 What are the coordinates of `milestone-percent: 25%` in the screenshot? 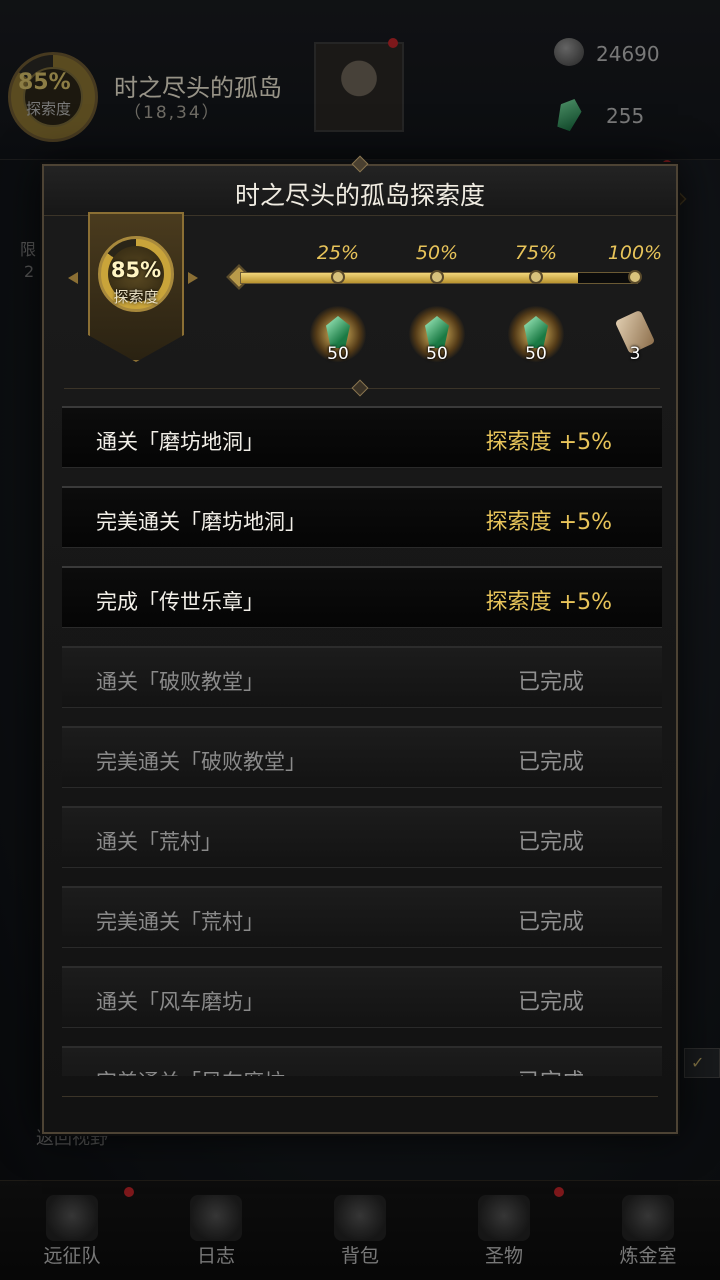 It's located at (338, 253).